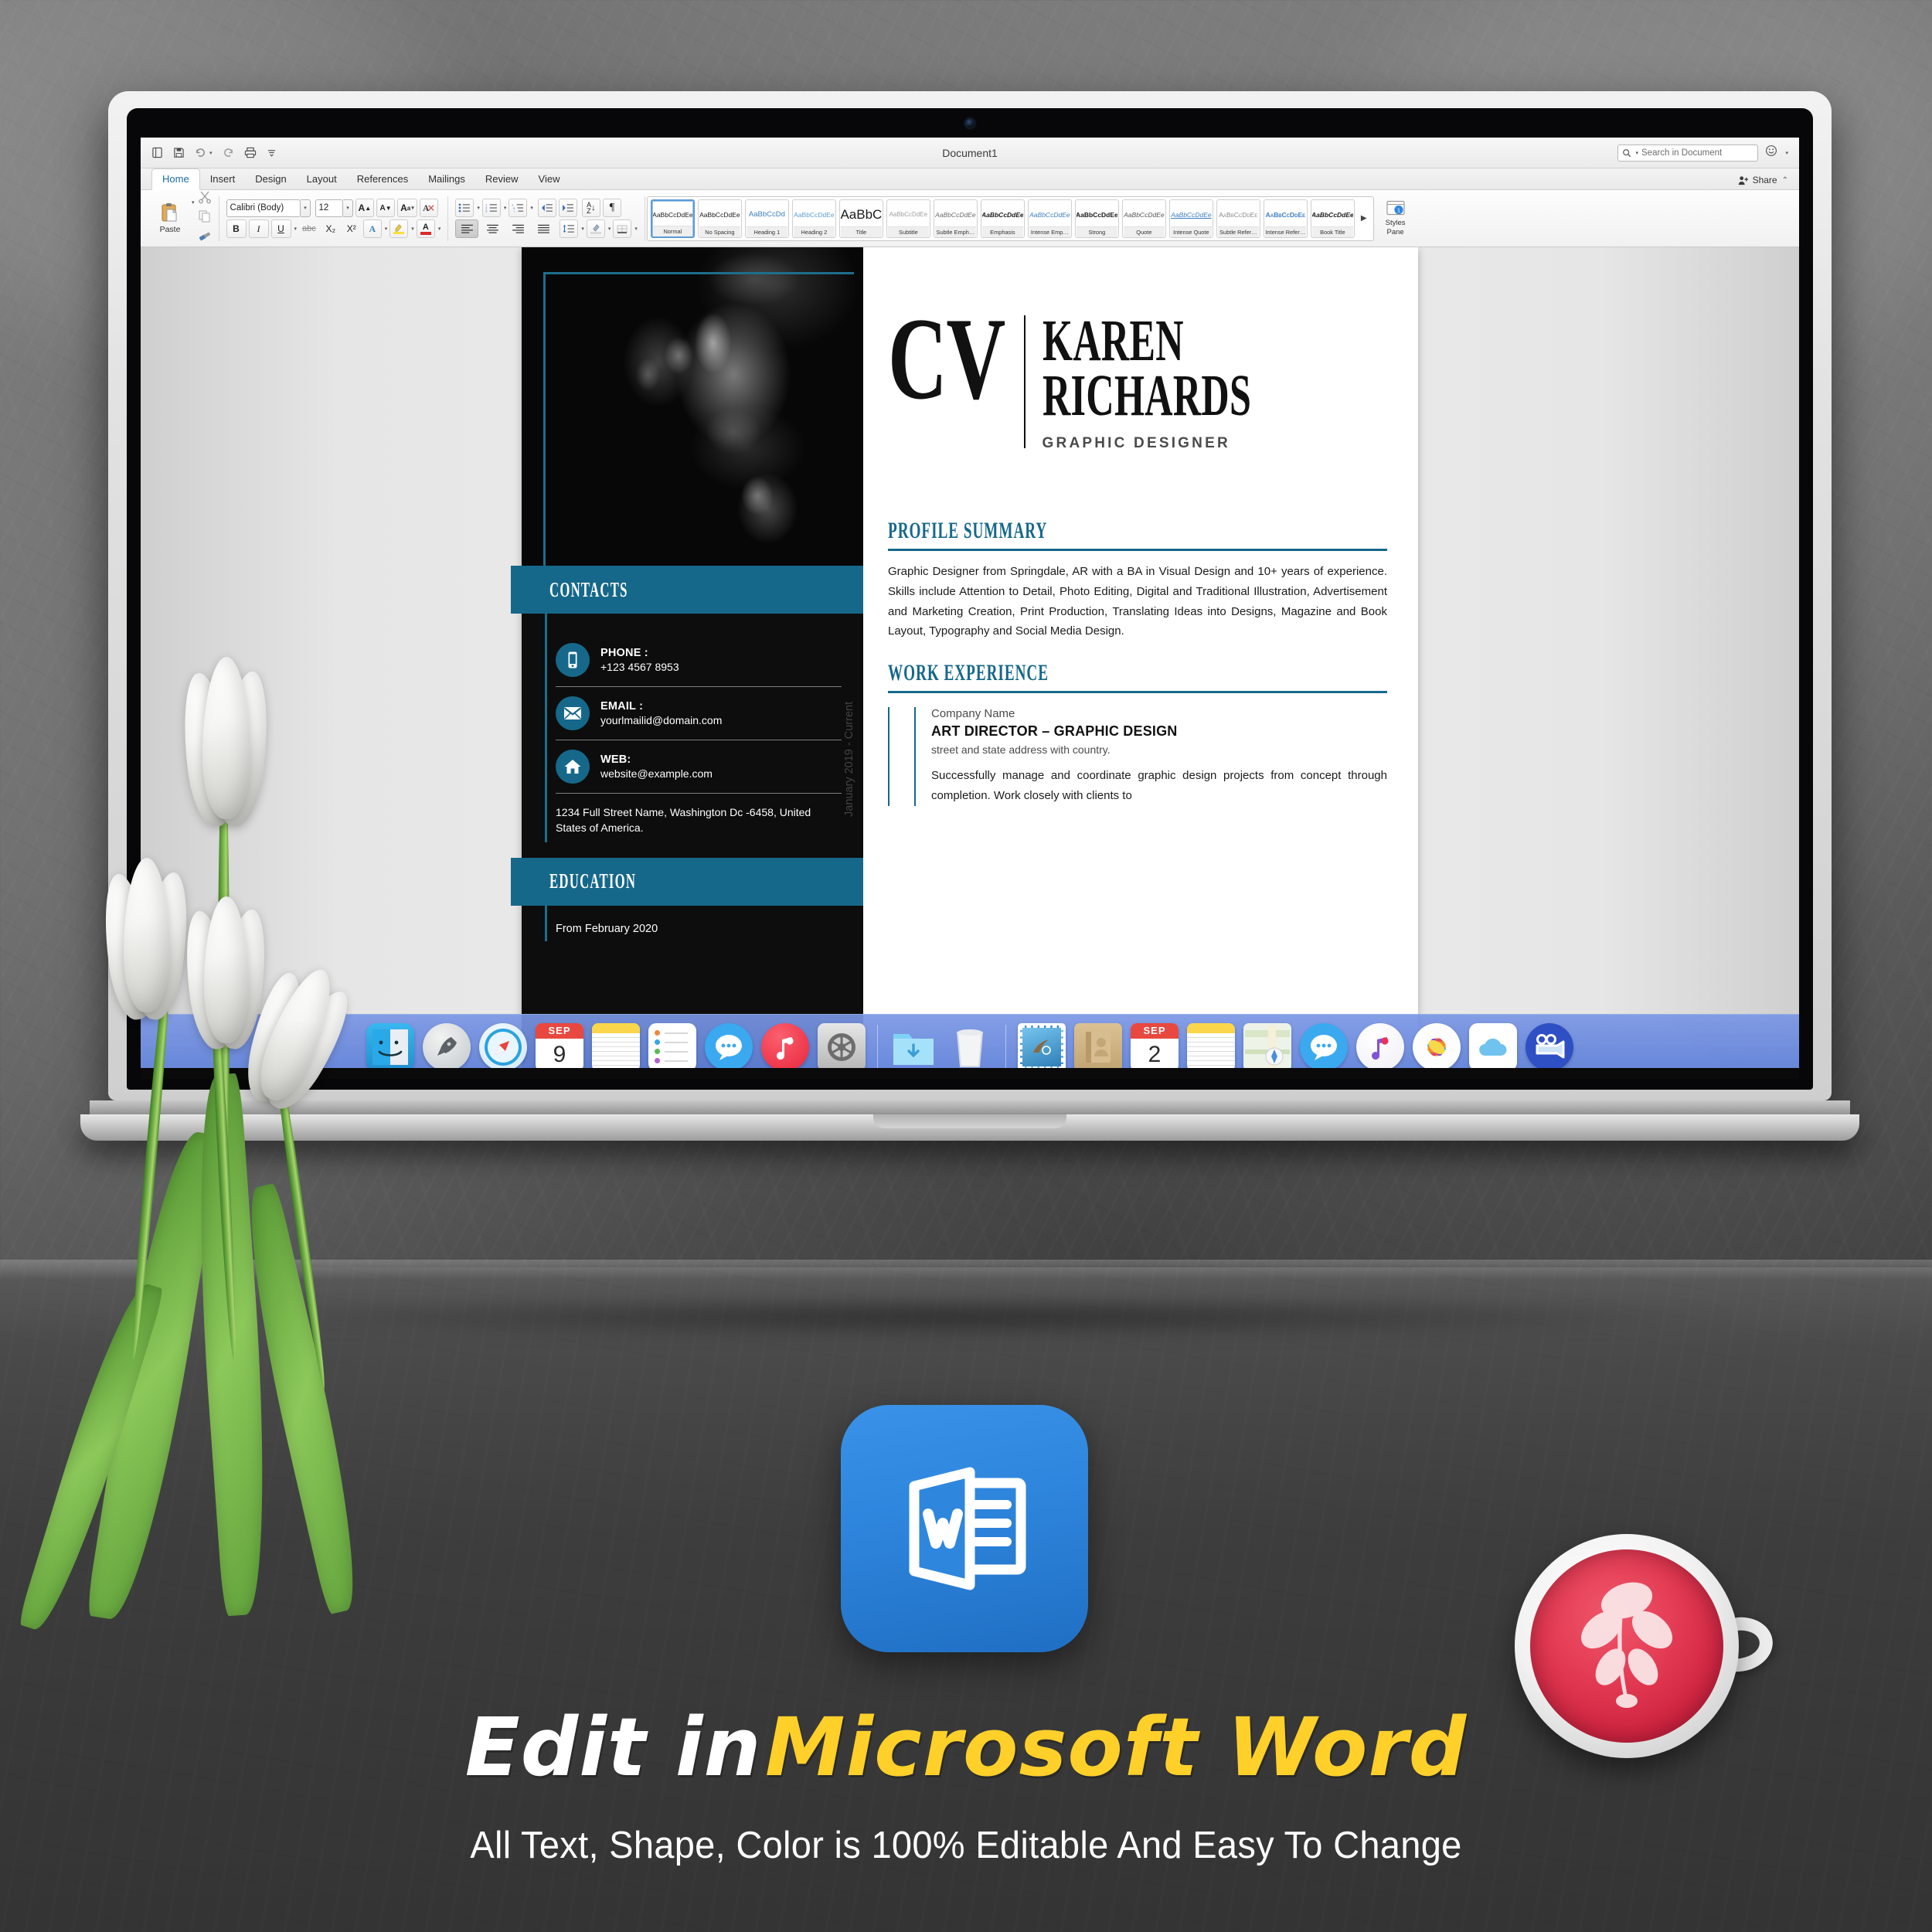  What do you see at coordinates (157, 152) in the screenshot?
I see `new-document-icon` at bounding box center [157, 152].